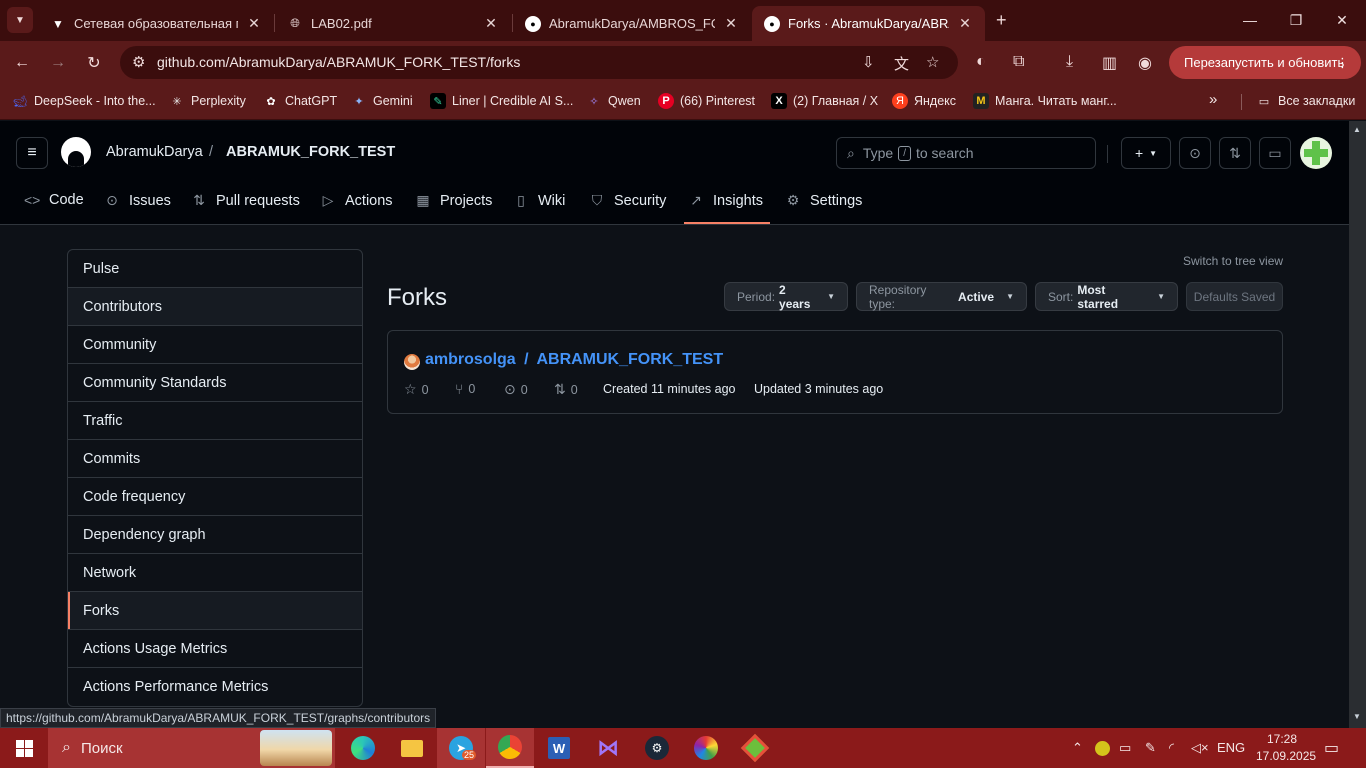  Describe the element at coordinates (966, 153) in the screenshot. I see `search-input: ⌕ Type / to search` at that location.